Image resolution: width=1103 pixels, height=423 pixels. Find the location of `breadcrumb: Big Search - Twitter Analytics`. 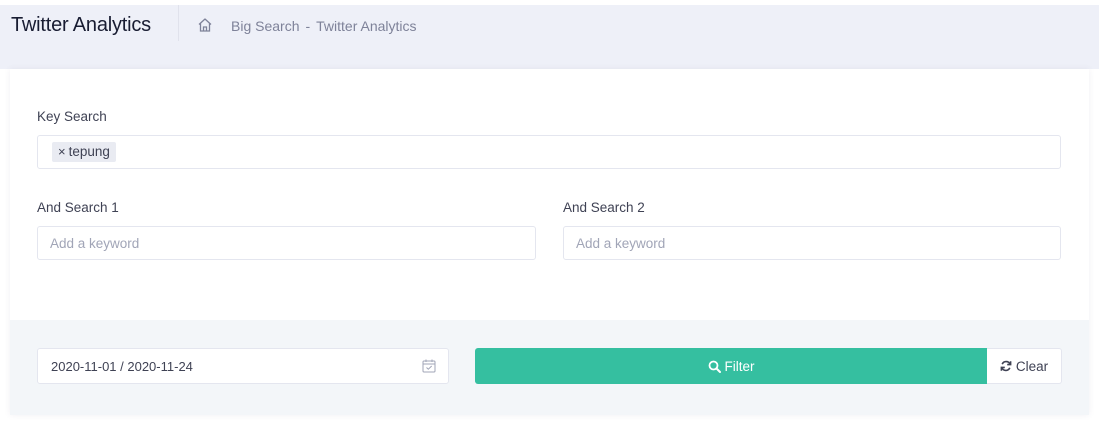

breadcrumb: Big Search - Twitter Analytics is located at coordinates (324, 26).